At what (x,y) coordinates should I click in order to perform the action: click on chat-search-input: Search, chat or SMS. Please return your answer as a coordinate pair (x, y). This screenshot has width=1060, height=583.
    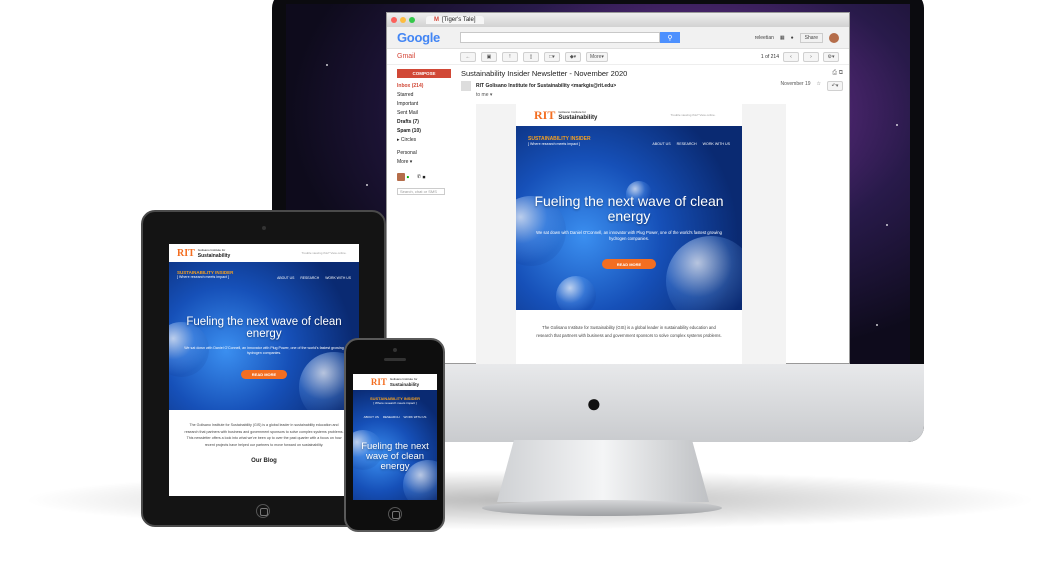
    Looking at the image, I should click on (421, 191).